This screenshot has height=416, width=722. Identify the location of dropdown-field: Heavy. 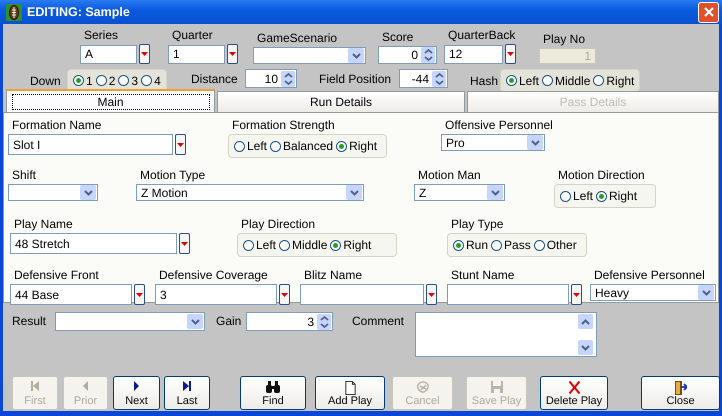
(653, 292).